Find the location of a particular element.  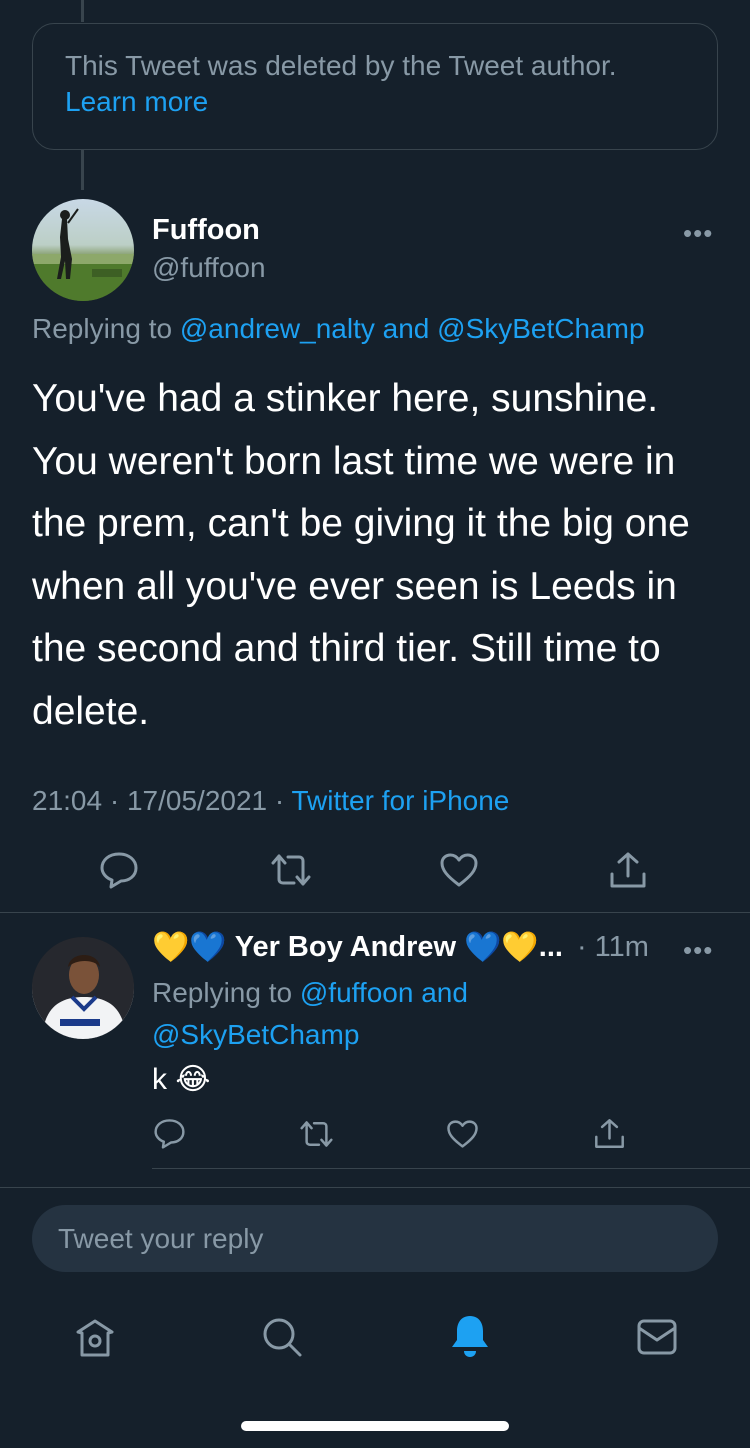

tweet-date: 17/05/2021 is located at coordinates (197, 800).